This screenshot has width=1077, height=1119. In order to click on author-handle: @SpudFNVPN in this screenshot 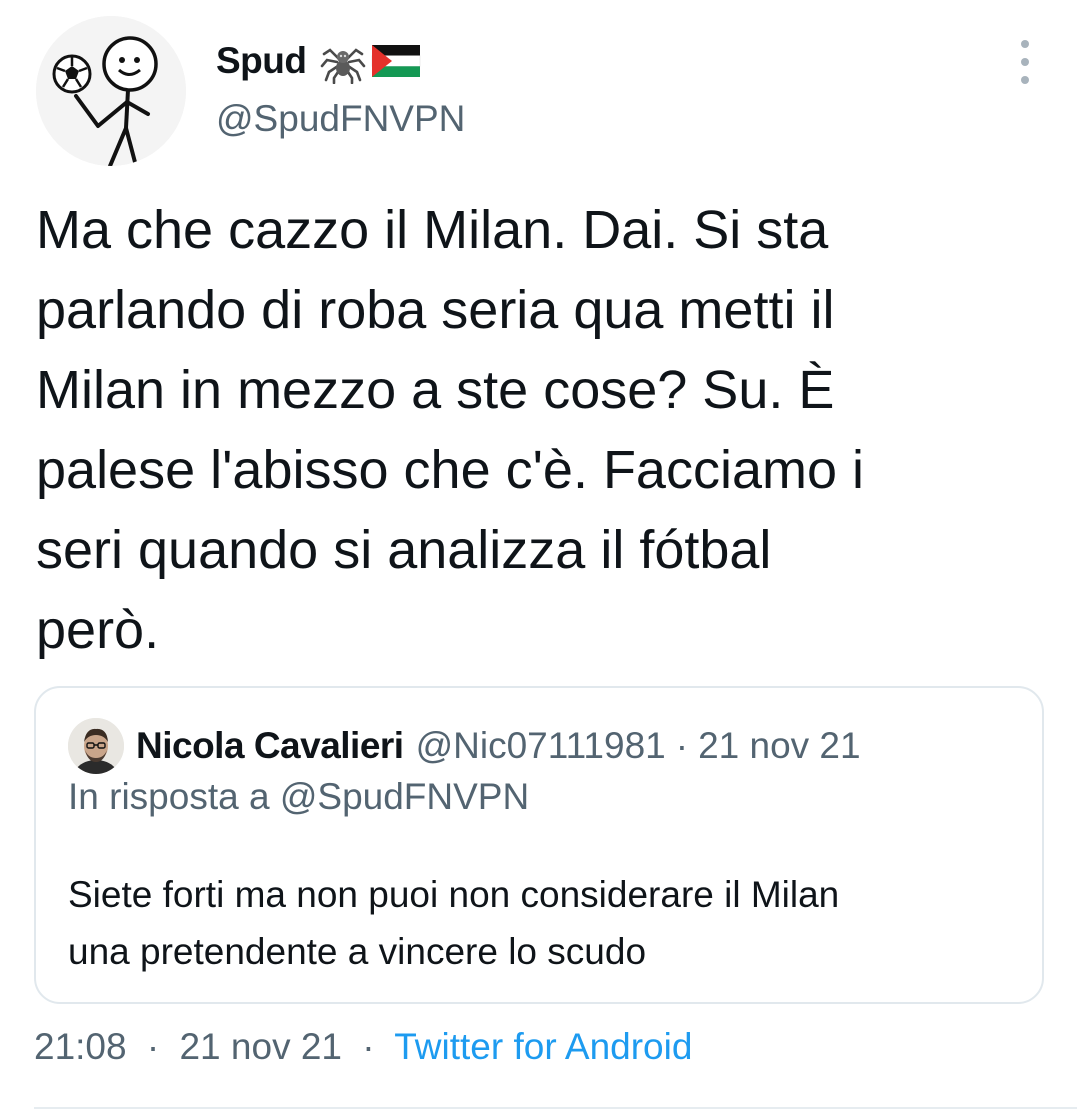, I will do `click(340, 119)`.